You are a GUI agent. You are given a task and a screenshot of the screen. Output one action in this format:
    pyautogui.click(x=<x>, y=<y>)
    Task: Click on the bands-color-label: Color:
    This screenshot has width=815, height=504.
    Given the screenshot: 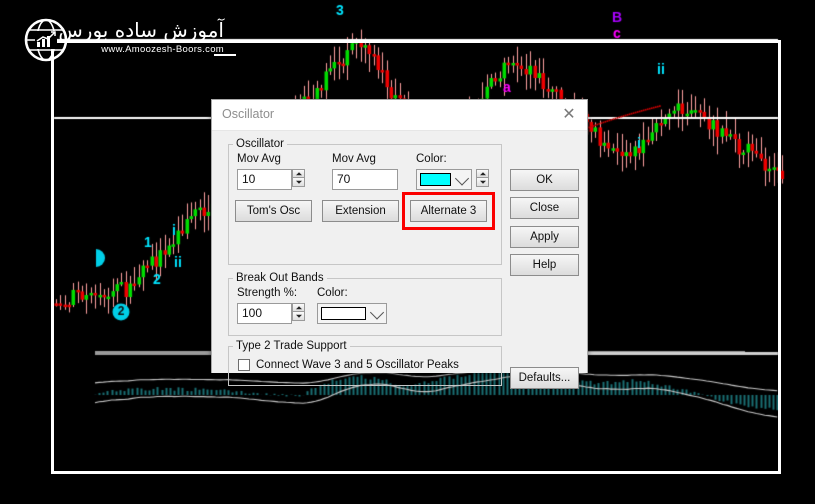 What is the action you would take?
    pyautogui.click(x=332, y=293)
    